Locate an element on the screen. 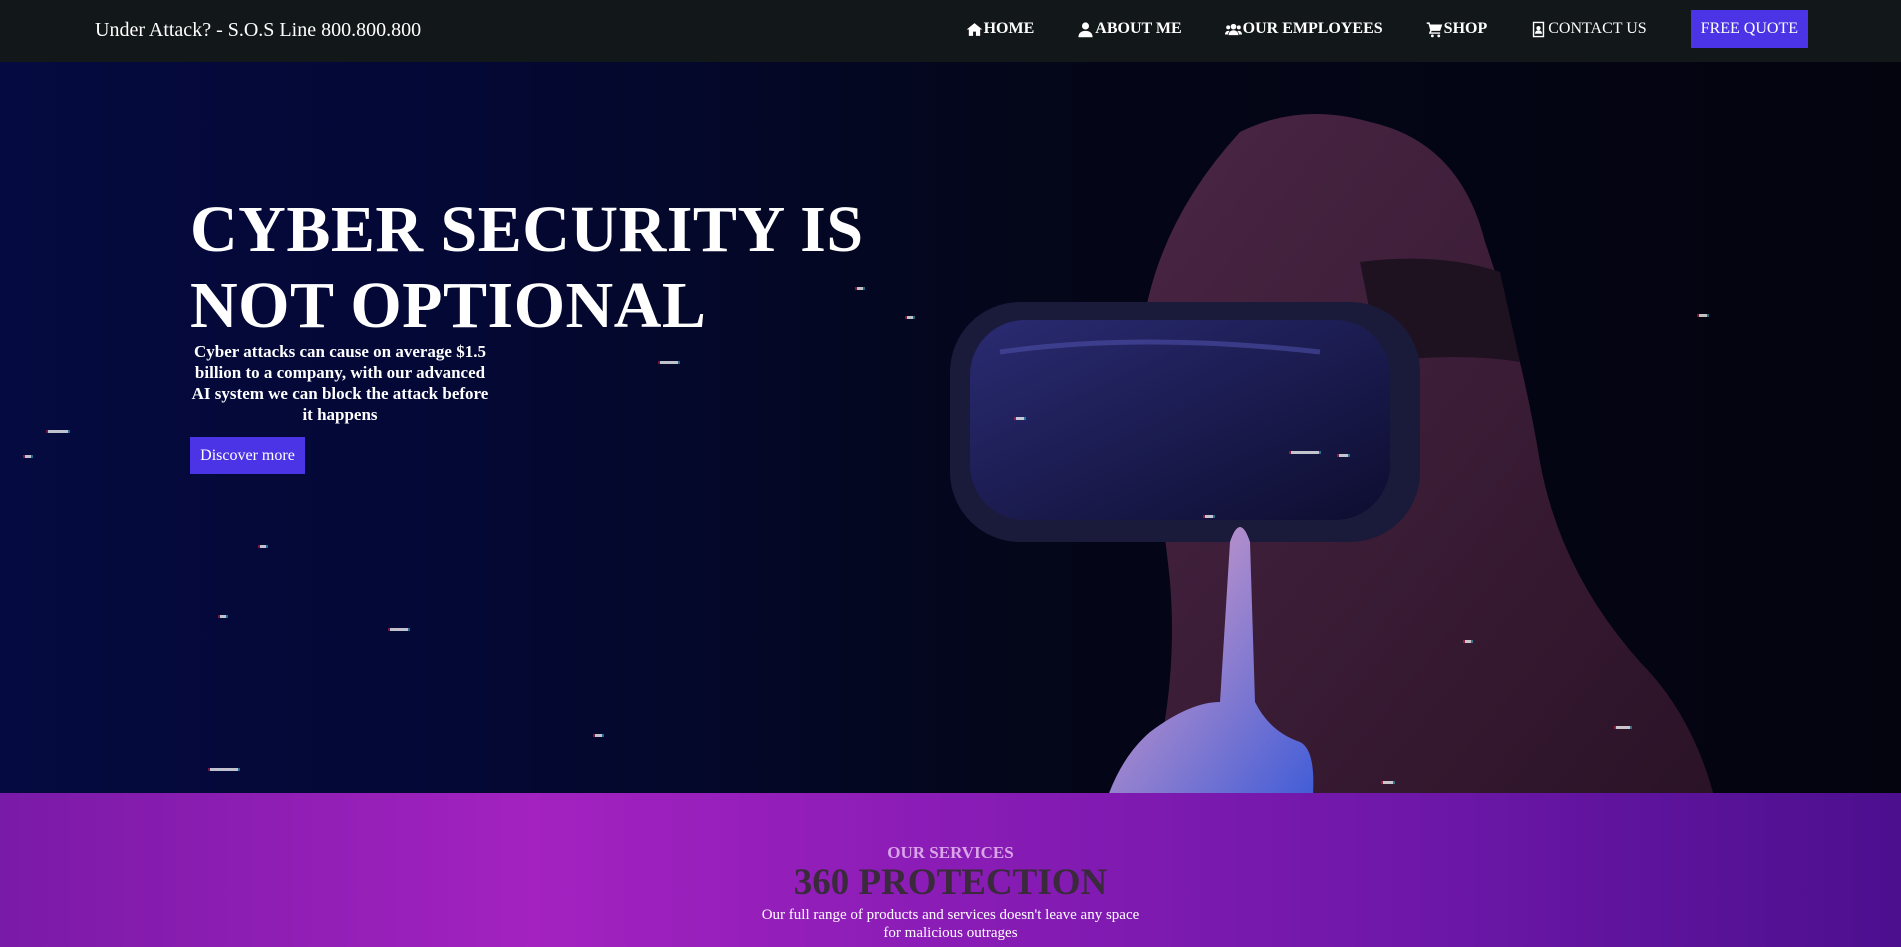 The width and height of the screenshot is (1901, 947). discover-more-button: Discover more is located at coordinates (247, 455).